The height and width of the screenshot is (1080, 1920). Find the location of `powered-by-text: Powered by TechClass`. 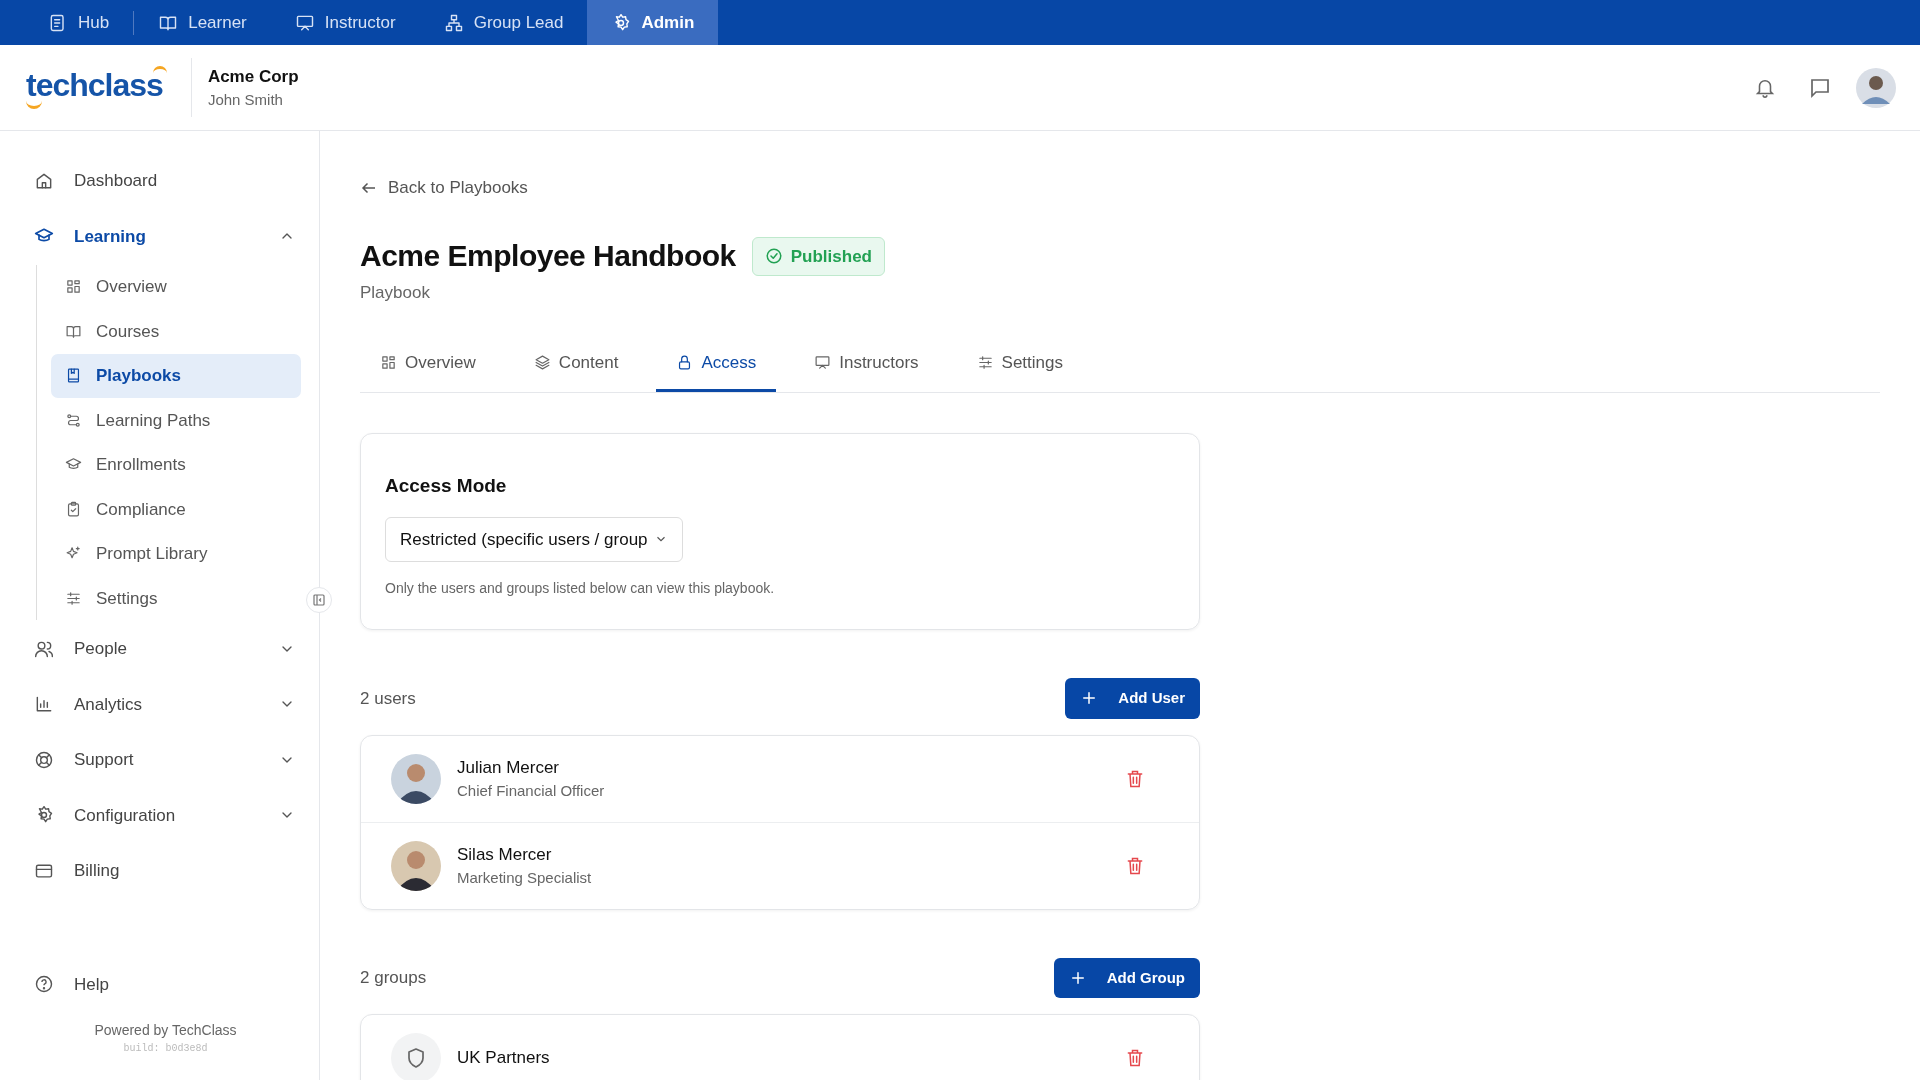

powered-by-text: Powered by TechClass is located at coordinates (165, 1030).